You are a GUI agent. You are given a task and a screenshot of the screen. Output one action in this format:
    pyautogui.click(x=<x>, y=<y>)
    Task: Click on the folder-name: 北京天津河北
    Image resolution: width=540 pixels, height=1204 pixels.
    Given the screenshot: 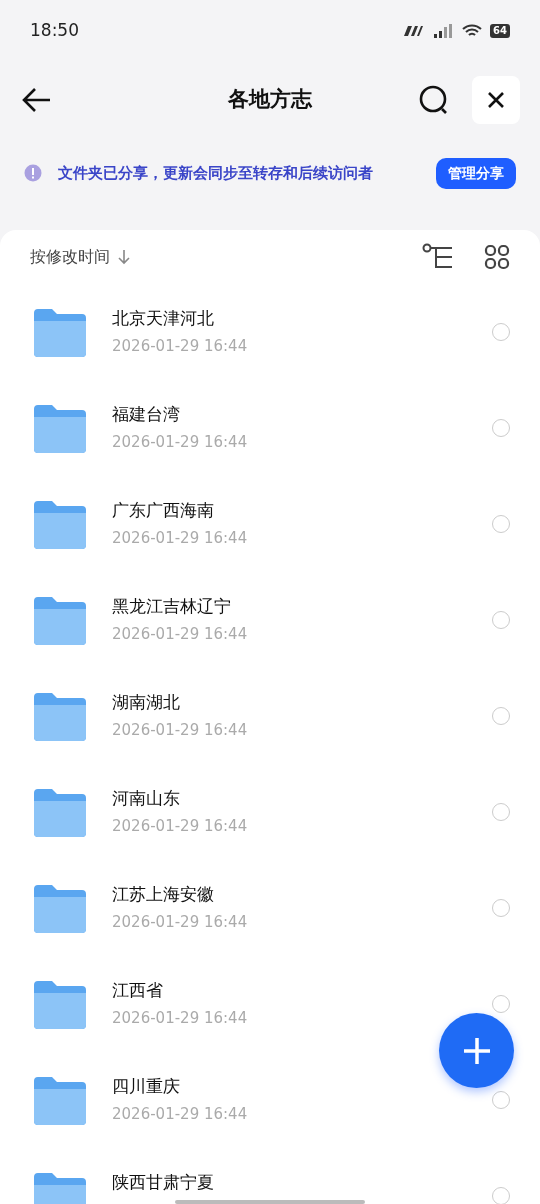 What is the action you would take?
    pyautogui.click(x=163, y=318)
    